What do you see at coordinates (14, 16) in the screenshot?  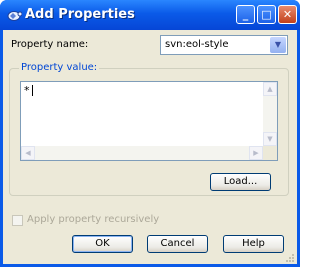 I see `tortoise-icon` at bounding box center [14, 16].